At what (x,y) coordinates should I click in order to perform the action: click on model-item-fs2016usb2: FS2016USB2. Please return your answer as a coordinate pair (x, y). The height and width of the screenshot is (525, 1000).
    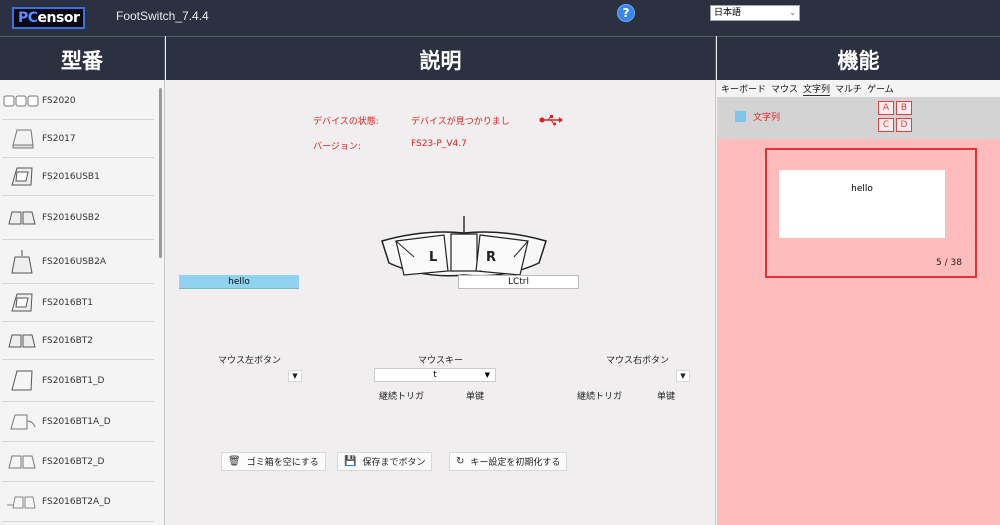
    Looking at the image, I should click on (78, 218).